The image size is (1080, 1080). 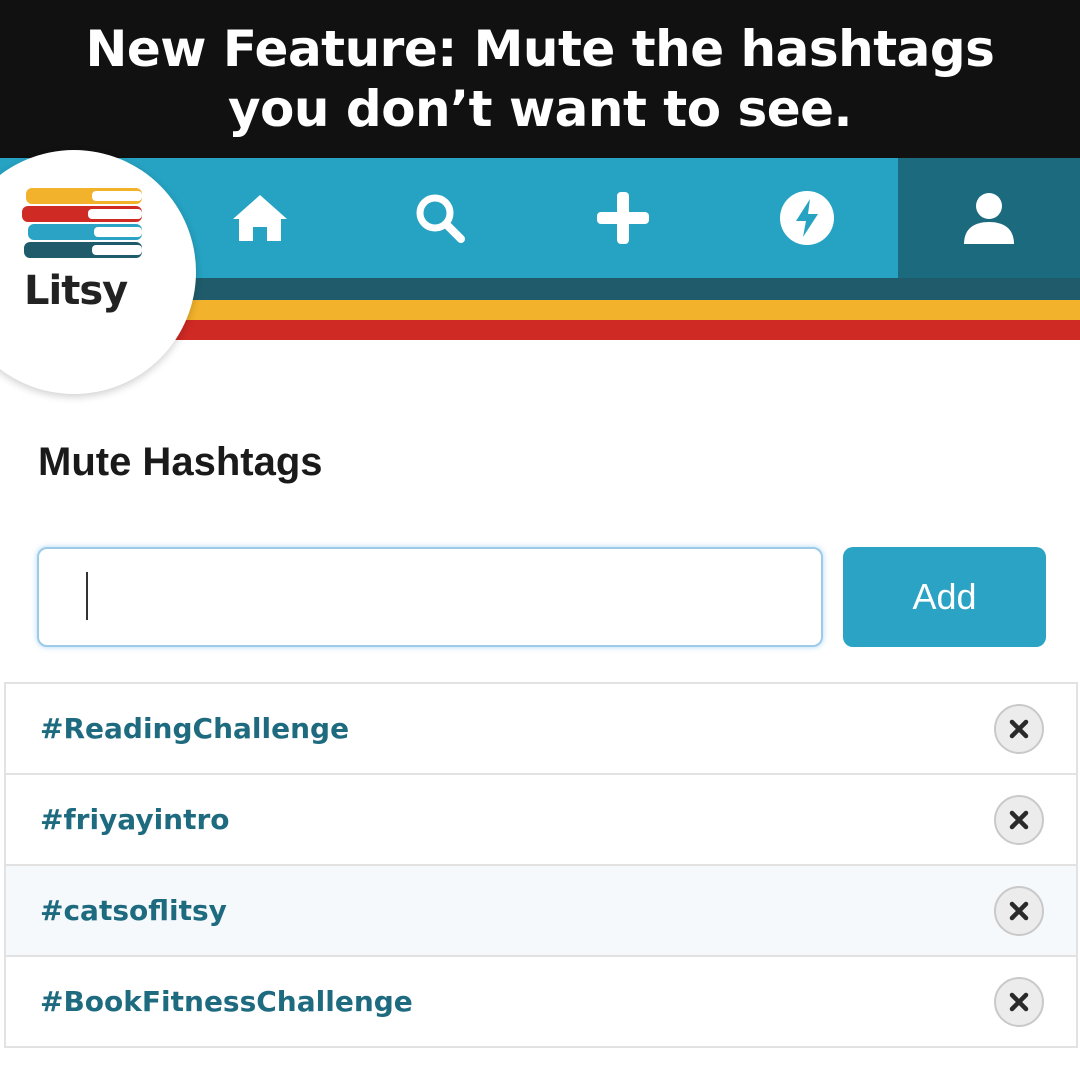 I want to click on home-icon, so click(x=260, y=218).